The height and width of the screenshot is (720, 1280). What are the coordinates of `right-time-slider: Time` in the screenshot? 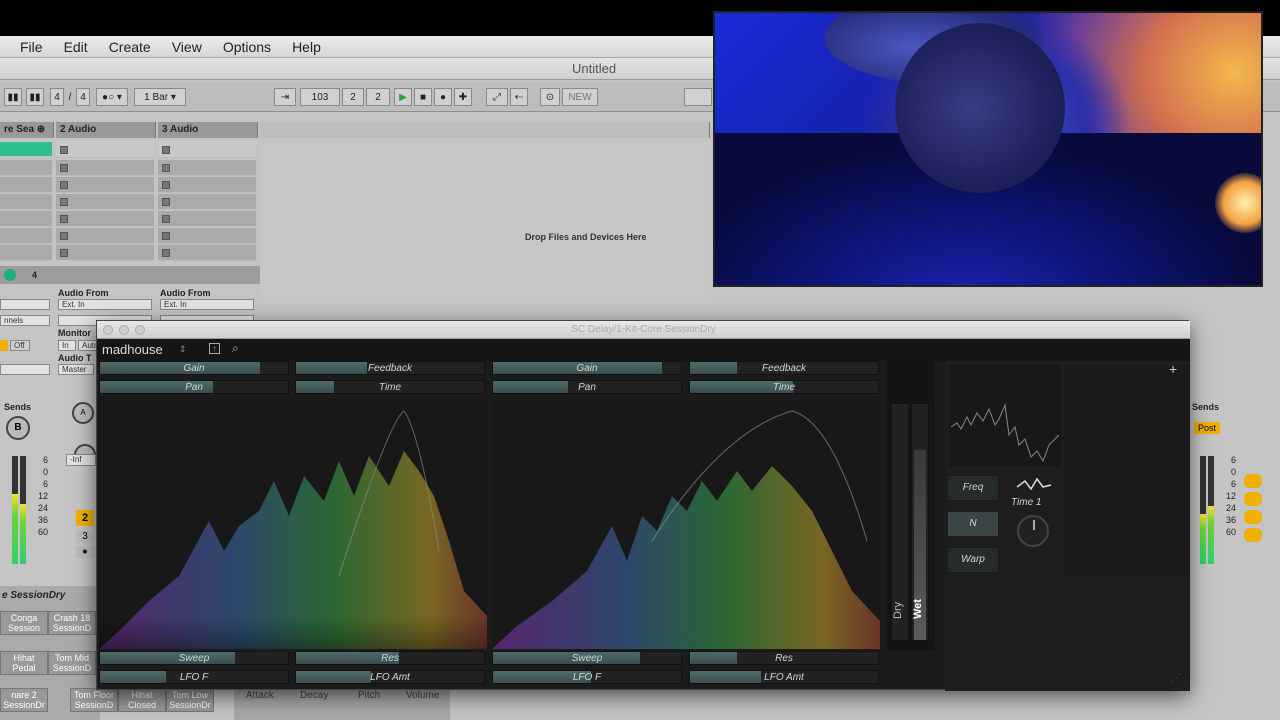 It's located at (784, 387).